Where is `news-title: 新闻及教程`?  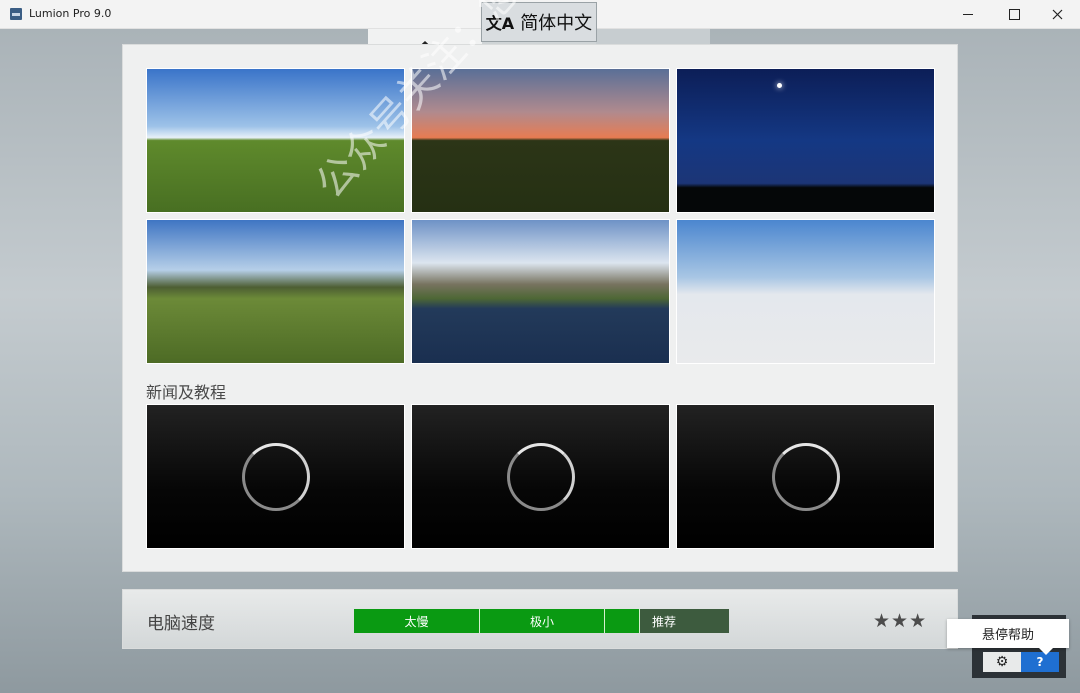 news-title: 新闻及教程 is located at coordinates (186, 392).